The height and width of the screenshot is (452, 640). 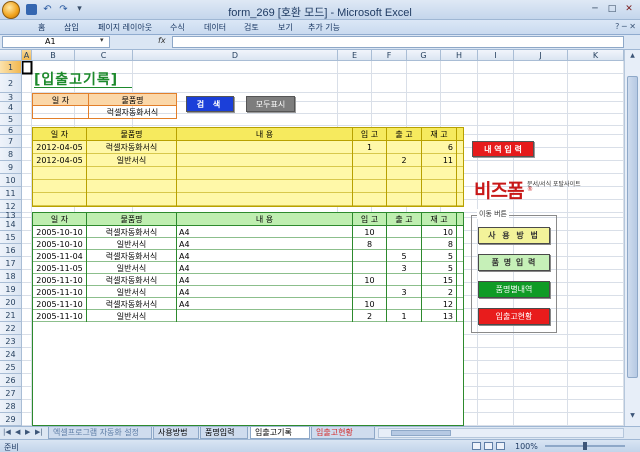 What do you see at coordinates (595, 9) in the screenshot?
I see `minimize-button: ─` at bounding box center [595, 9].